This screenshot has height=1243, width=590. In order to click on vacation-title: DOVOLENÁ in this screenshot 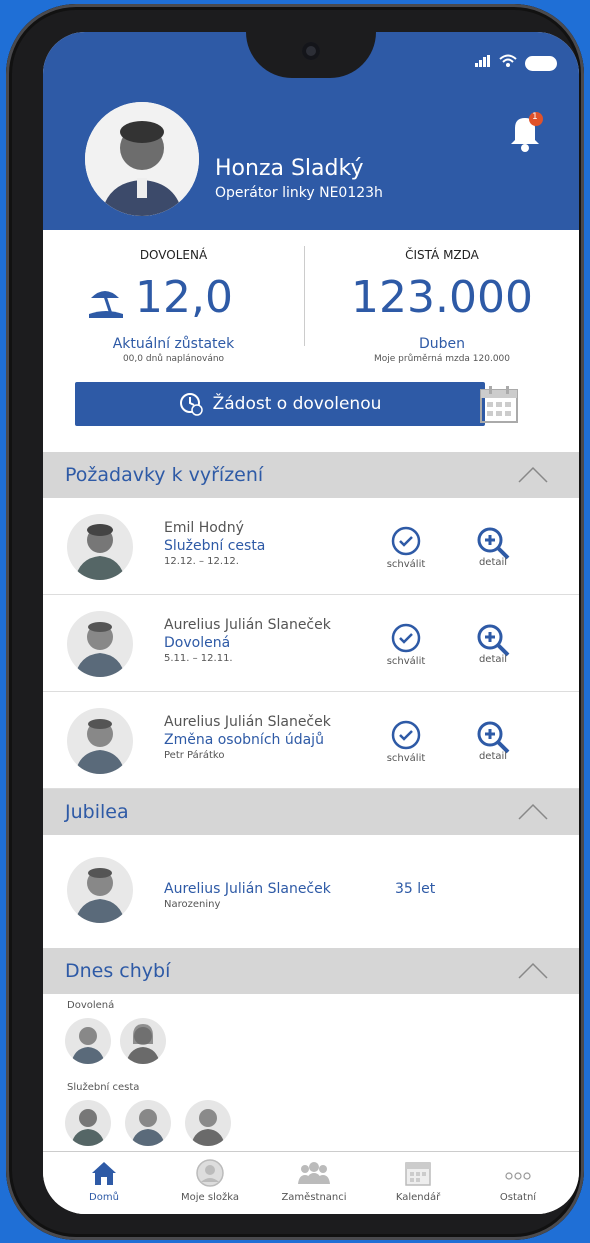, I will do `click(173, 255)`.